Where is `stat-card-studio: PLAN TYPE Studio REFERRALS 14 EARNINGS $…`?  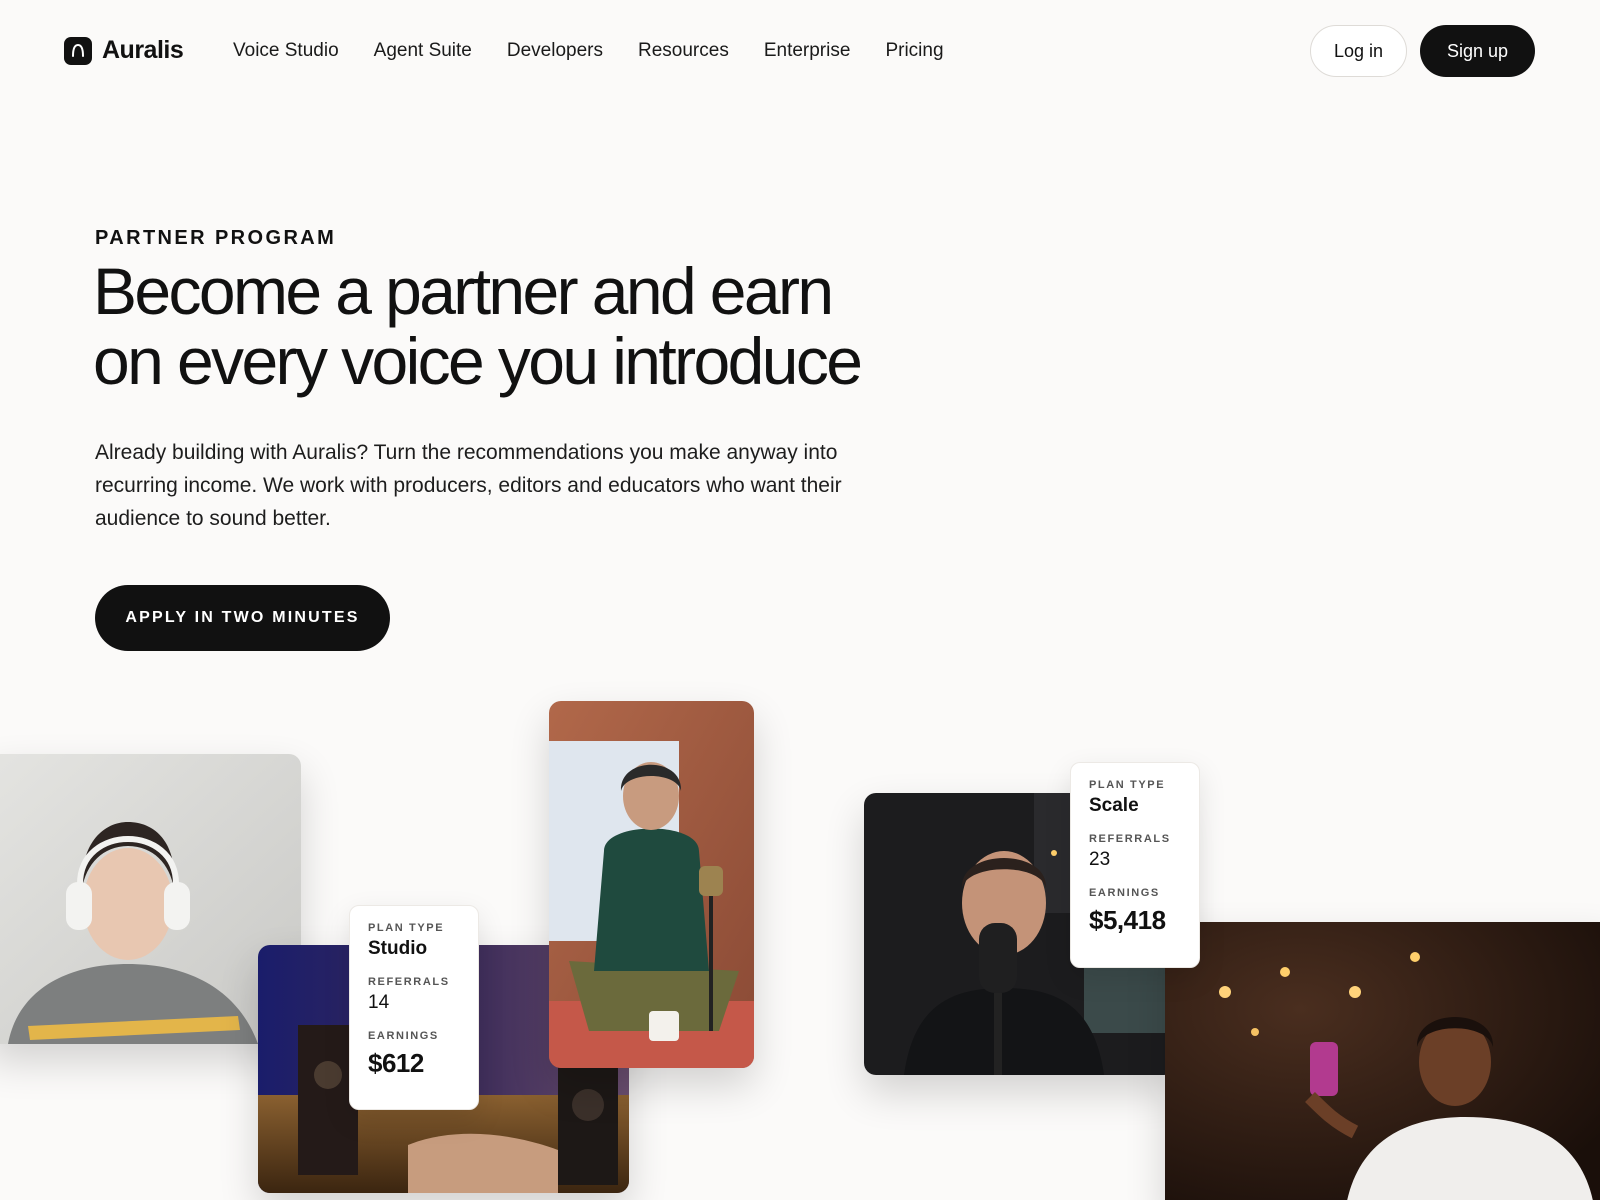
stat-card-studio: PLAN TYPE Studio REFERRALS 14 EARNINGS $… is located at coordinates (414, 1007).